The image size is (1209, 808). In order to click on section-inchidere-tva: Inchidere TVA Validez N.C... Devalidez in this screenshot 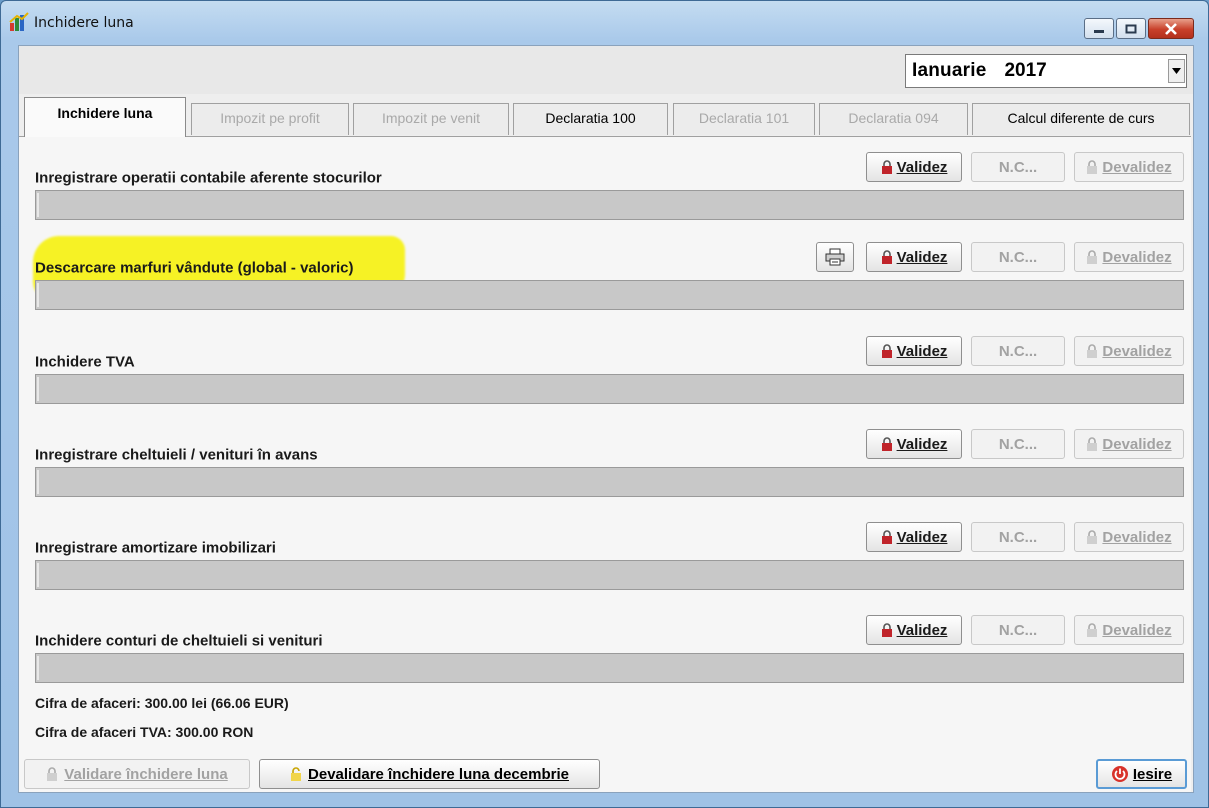, I will do `click(605, 365)`.